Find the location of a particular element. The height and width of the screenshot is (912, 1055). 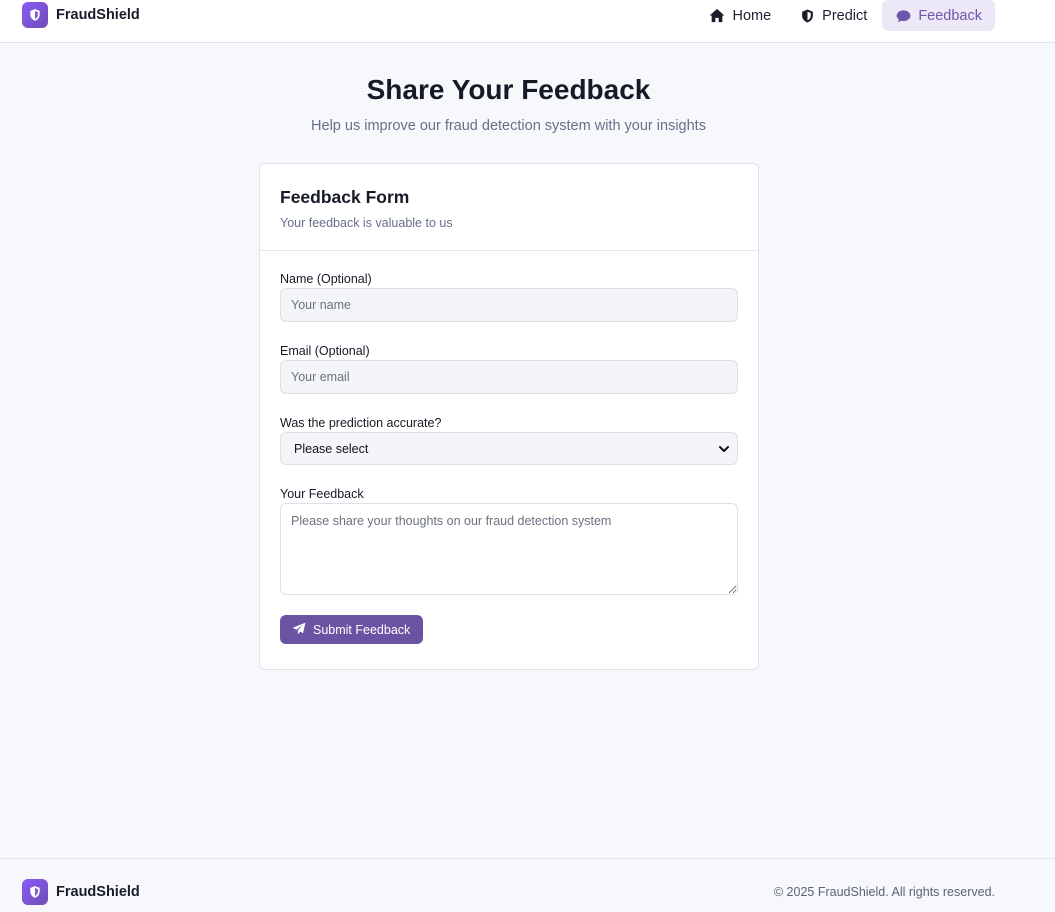

nav-predict-label: Predict is located at coordinates (845, 15).